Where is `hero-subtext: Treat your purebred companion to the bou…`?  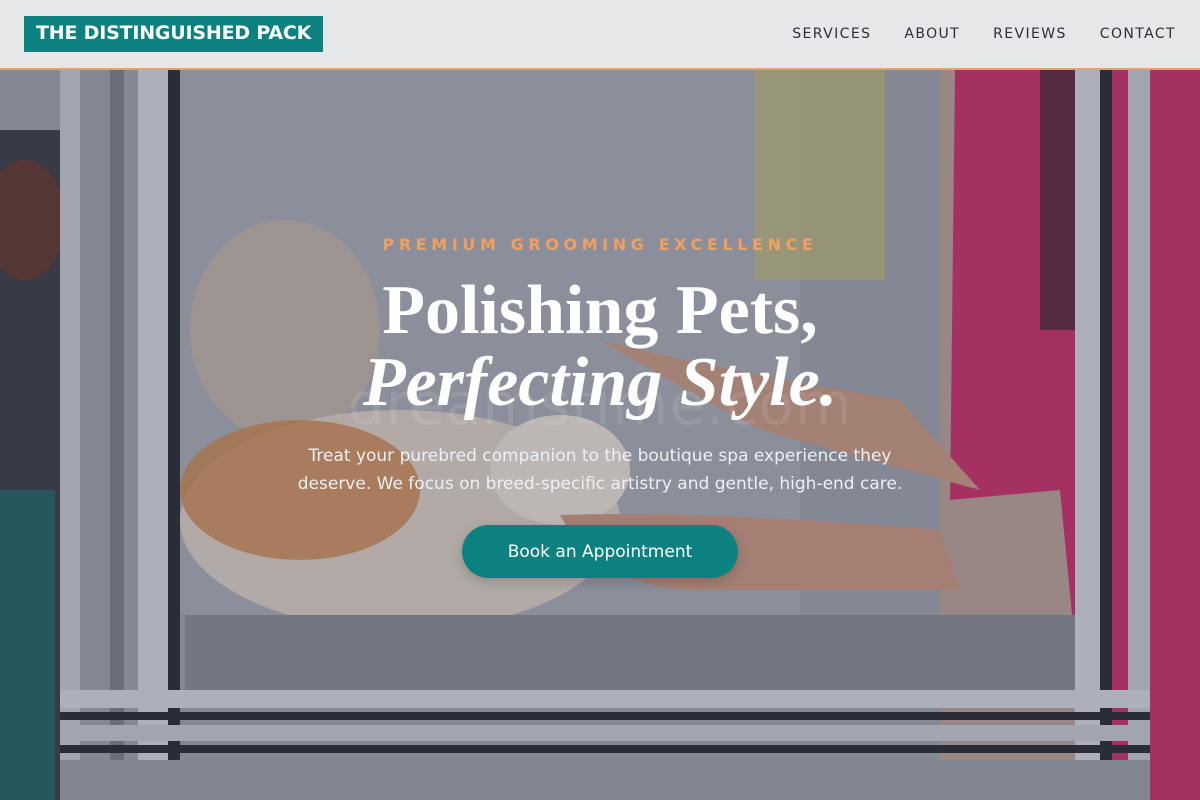
hero-subtext: Treat your purebred companion to the bou… is located at coordinates (600, 470).